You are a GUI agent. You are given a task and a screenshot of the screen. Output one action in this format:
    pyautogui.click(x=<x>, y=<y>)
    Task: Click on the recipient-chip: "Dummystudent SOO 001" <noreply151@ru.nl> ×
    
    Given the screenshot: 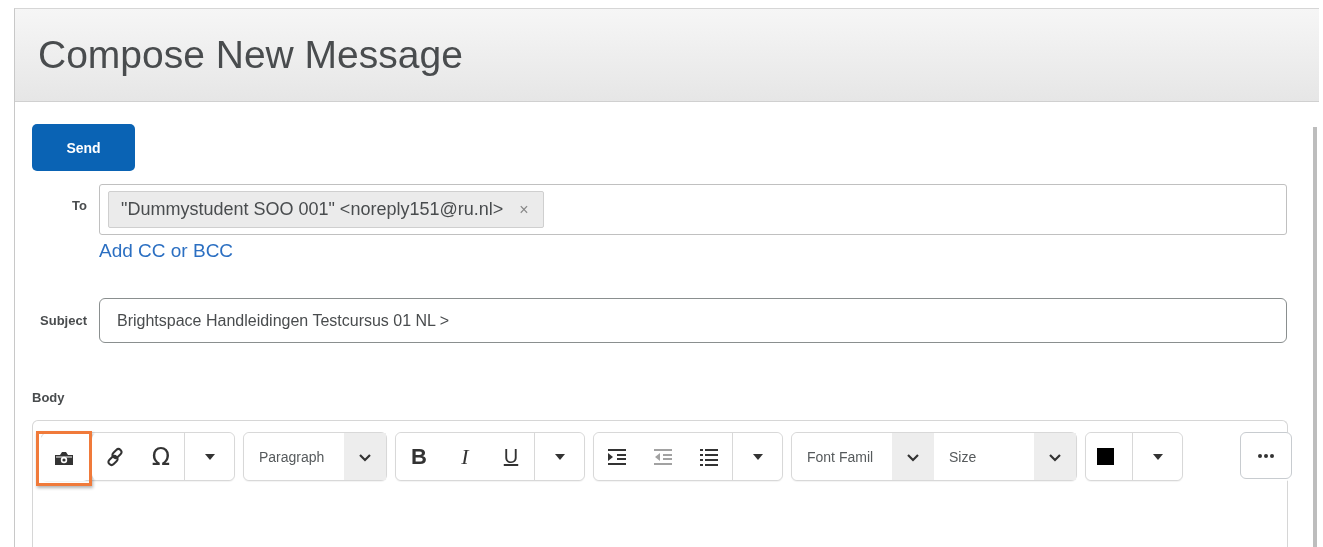 What is the action you would take?
    pyautogui.click(x=326, y=209)
    